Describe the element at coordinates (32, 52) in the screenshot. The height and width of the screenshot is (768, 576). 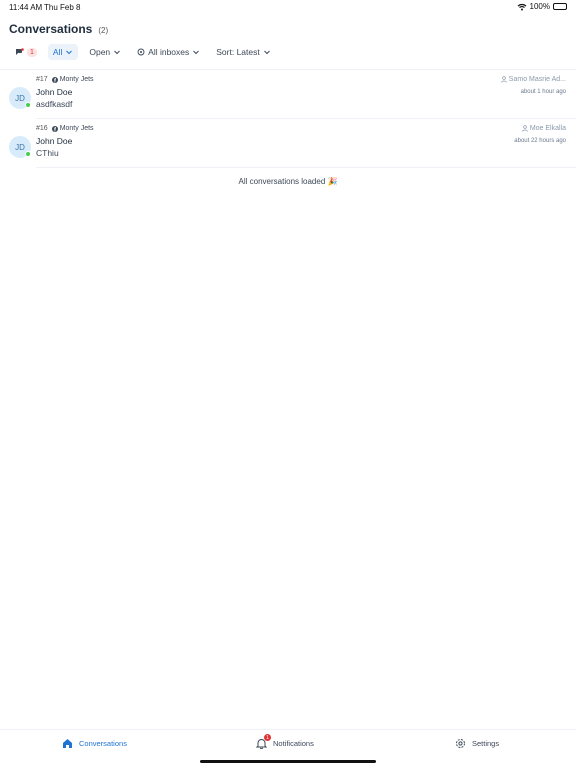
I see `unread-badge: 1` at that location.